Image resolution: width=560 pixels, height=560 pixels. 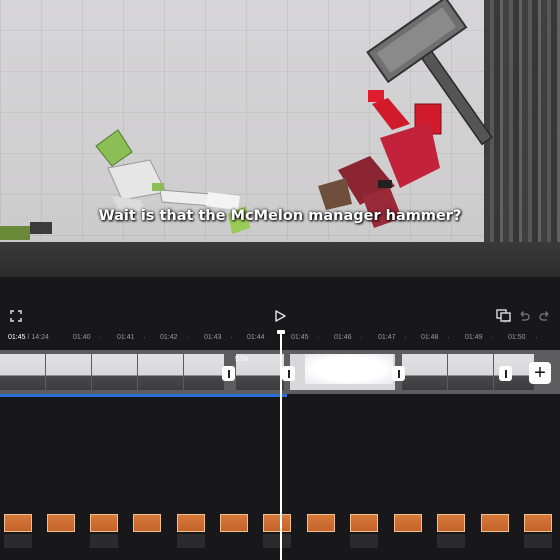 What do you see at coordinates (349, 369) in the screenshot?
I see `white-flash-clip` at bounding box center [349, 369].